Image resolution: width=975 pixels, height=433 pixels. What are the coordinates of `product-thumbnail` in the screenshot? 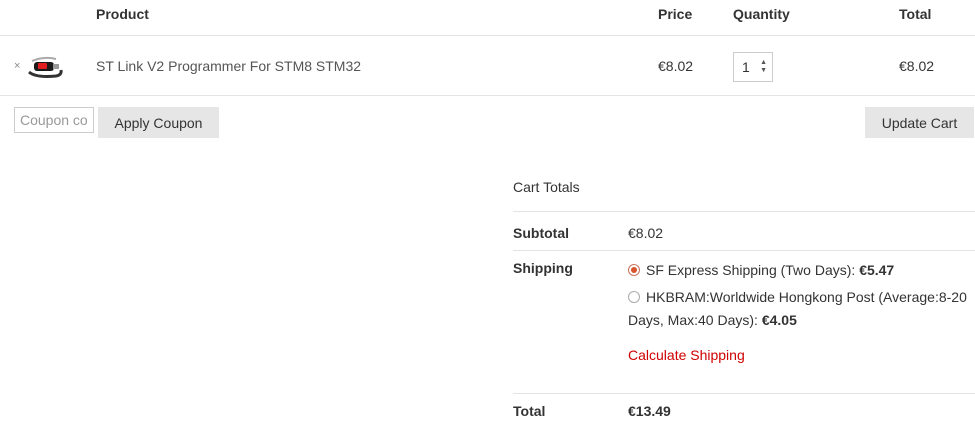 It's located at (45, 67).